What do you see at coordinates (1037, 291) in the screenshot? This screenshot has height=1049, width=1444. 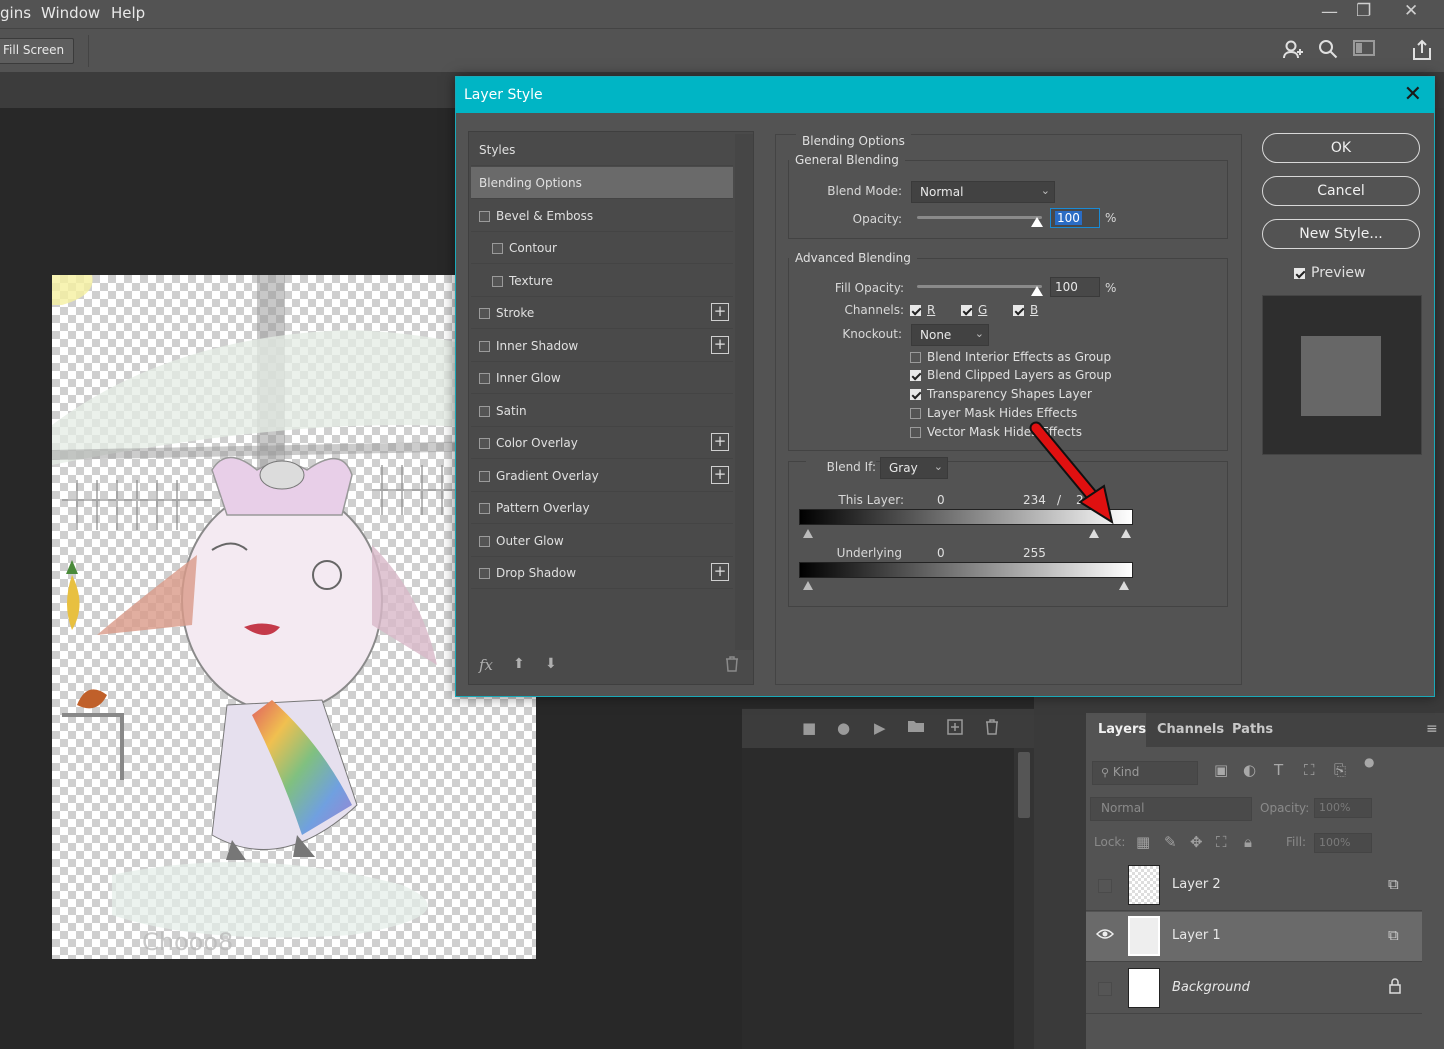 I see `fill-opacity-slider-handle` at bounding box center [1037, 291].